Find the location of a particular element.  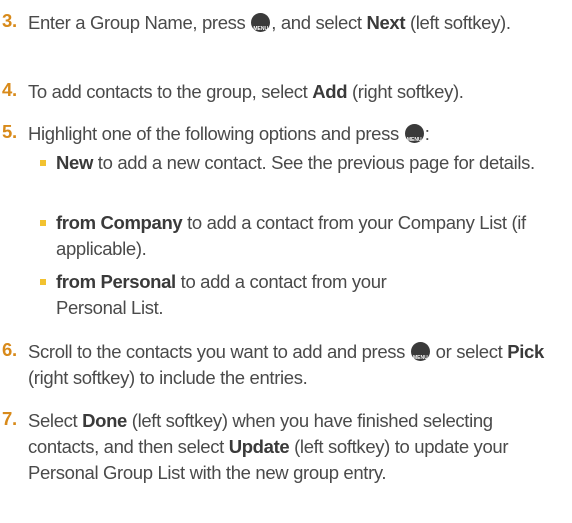

step-number: 5. is located at coordinates (9, 131).